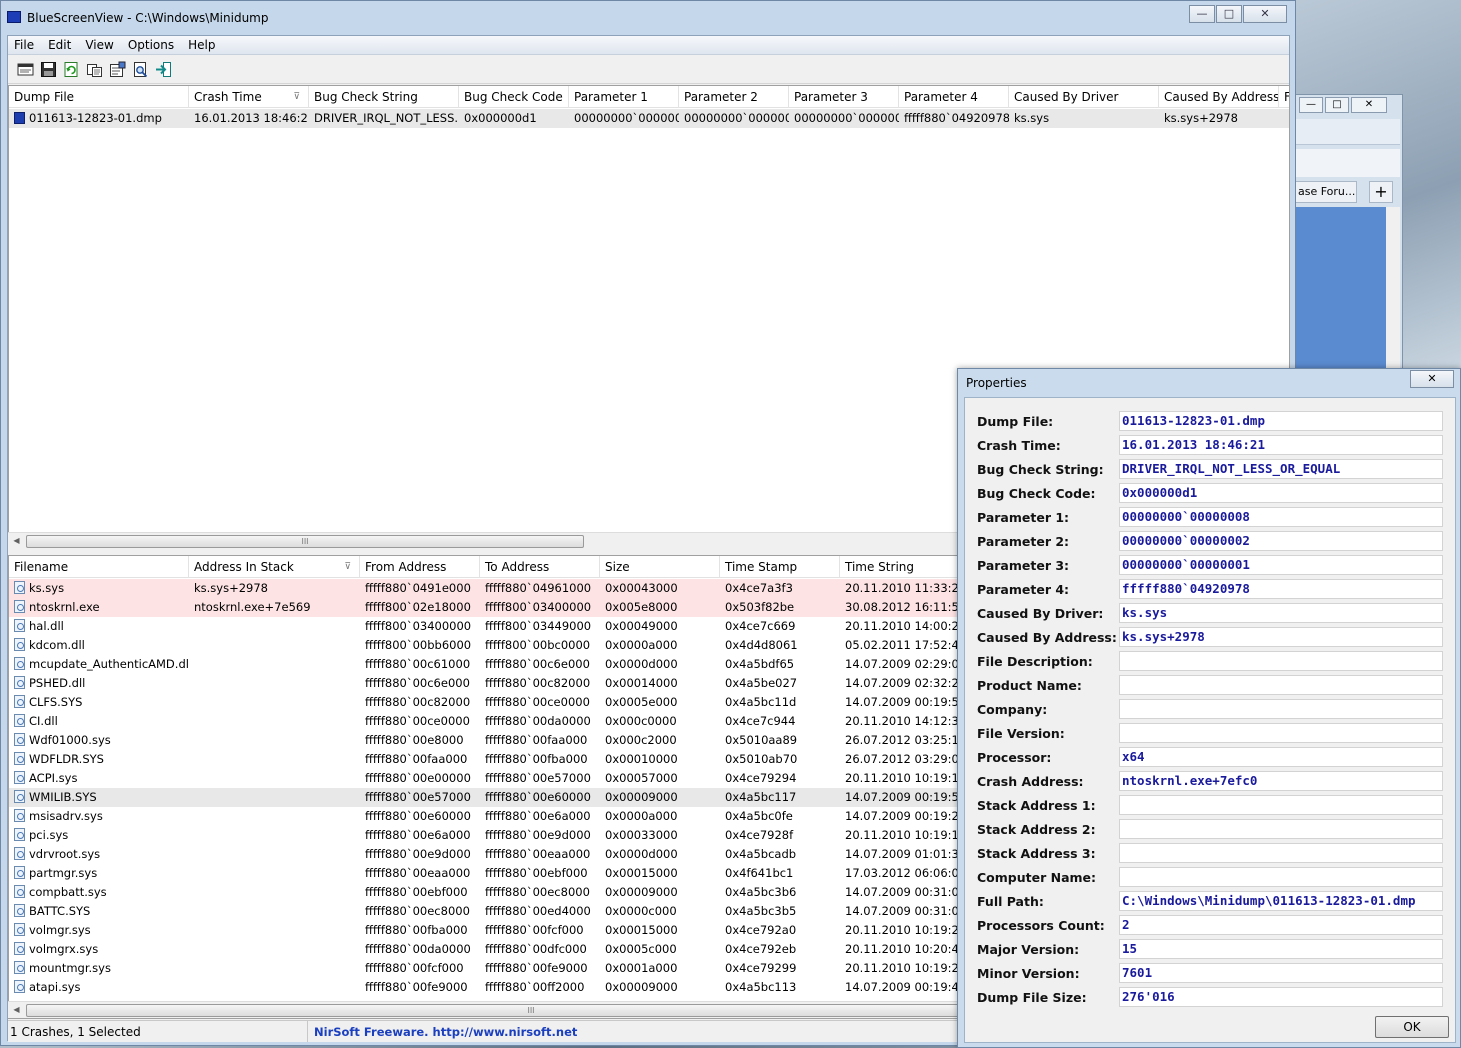 The width and height of the screenshot is (1461, 1048). I want to click on exit-icon, so click(163, 69).